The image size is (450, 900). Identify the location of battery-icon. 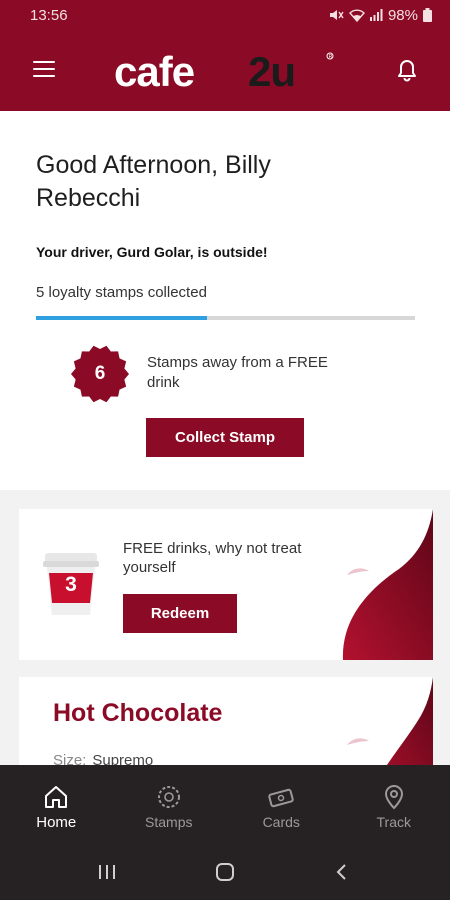
(427, 15).